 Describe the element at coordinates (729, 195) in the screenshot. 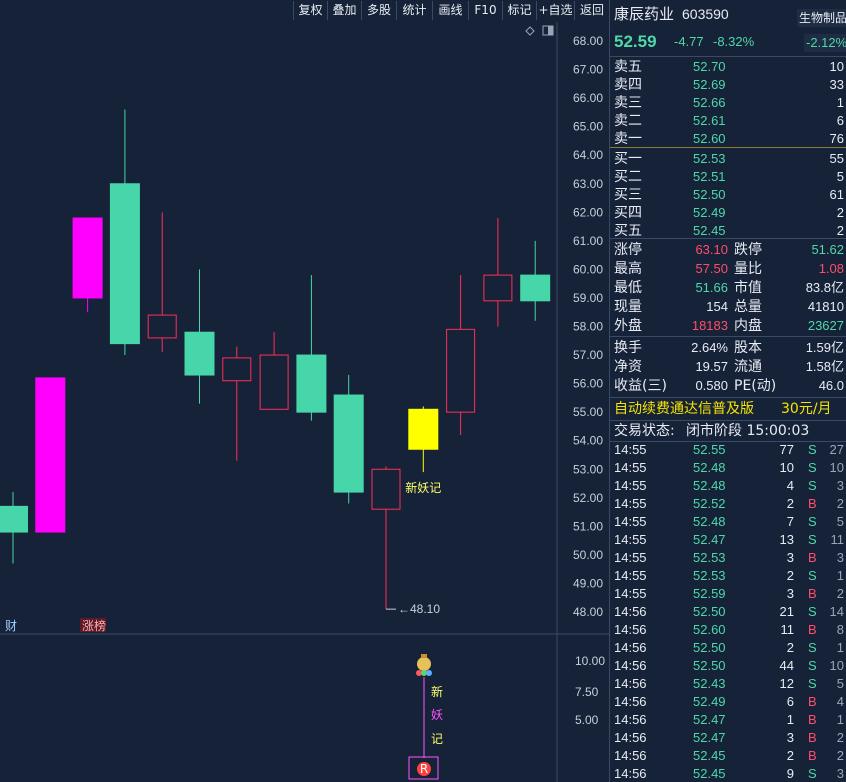

I see `order-book-row: 买三 52.50 61` at that location.